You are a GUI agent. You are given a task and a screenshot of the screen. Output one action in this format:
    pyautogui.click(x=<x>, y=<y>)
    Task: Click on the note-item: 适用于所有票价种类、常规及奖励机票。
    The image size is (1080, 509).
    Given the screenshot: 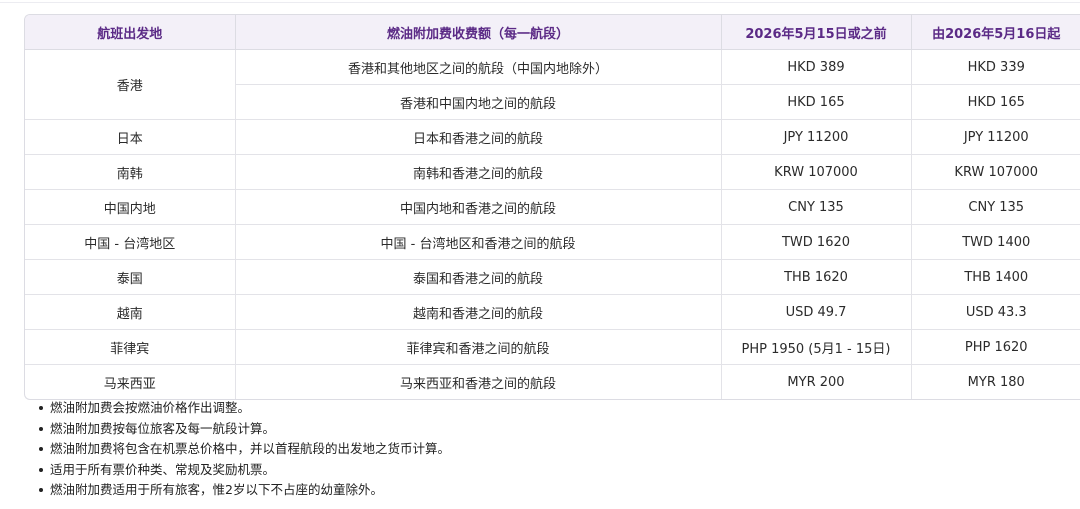 What is the action you would take?
    pyautogui.click(x=244, y=470)
    